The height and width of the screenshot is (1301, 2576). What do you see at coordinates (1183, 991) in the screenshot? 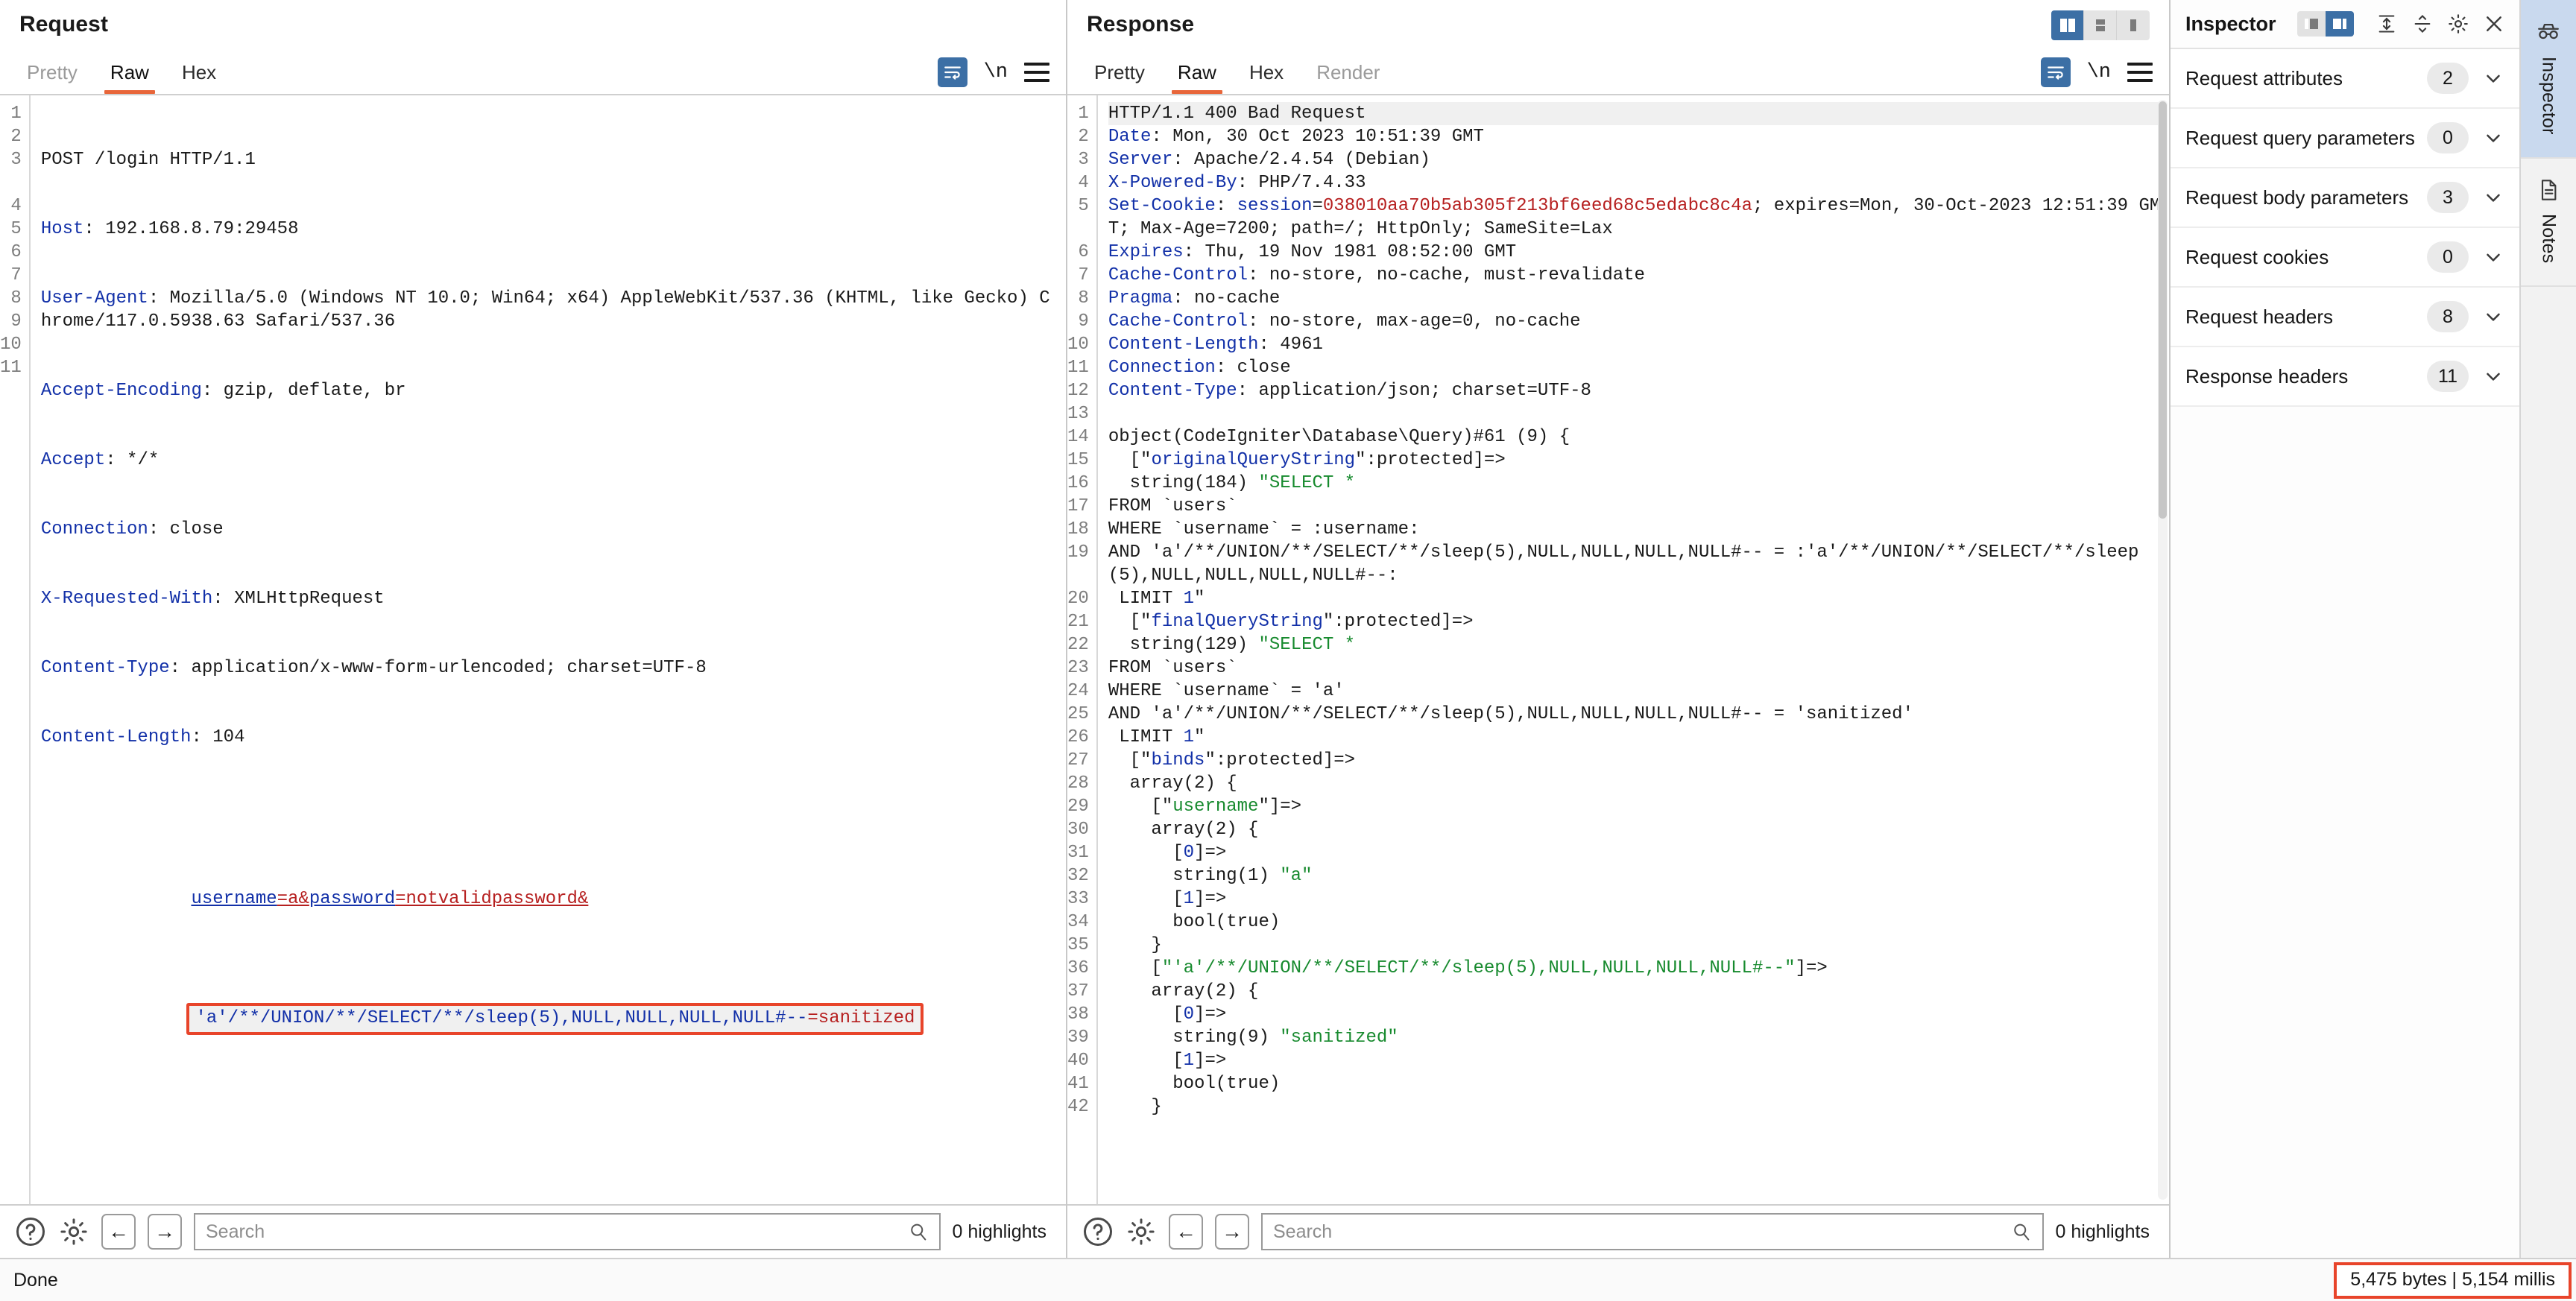
I see `code-line: array(2) {` at bounding box center [1183, 991].